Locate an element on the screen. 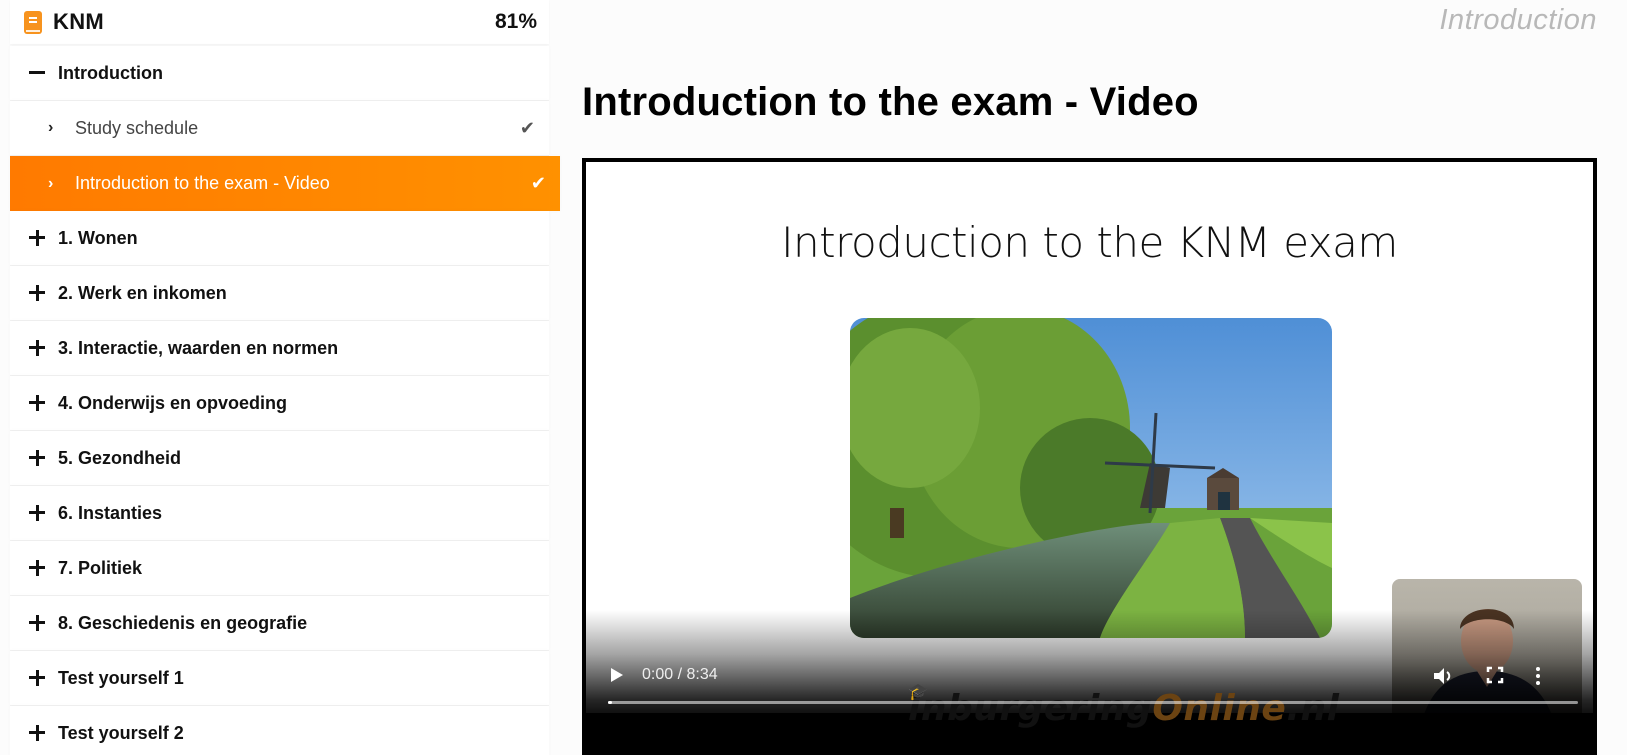 This screenshot has width=1627, height=755. section-label: Test yourself 2 is located at coordinates (121, 732).